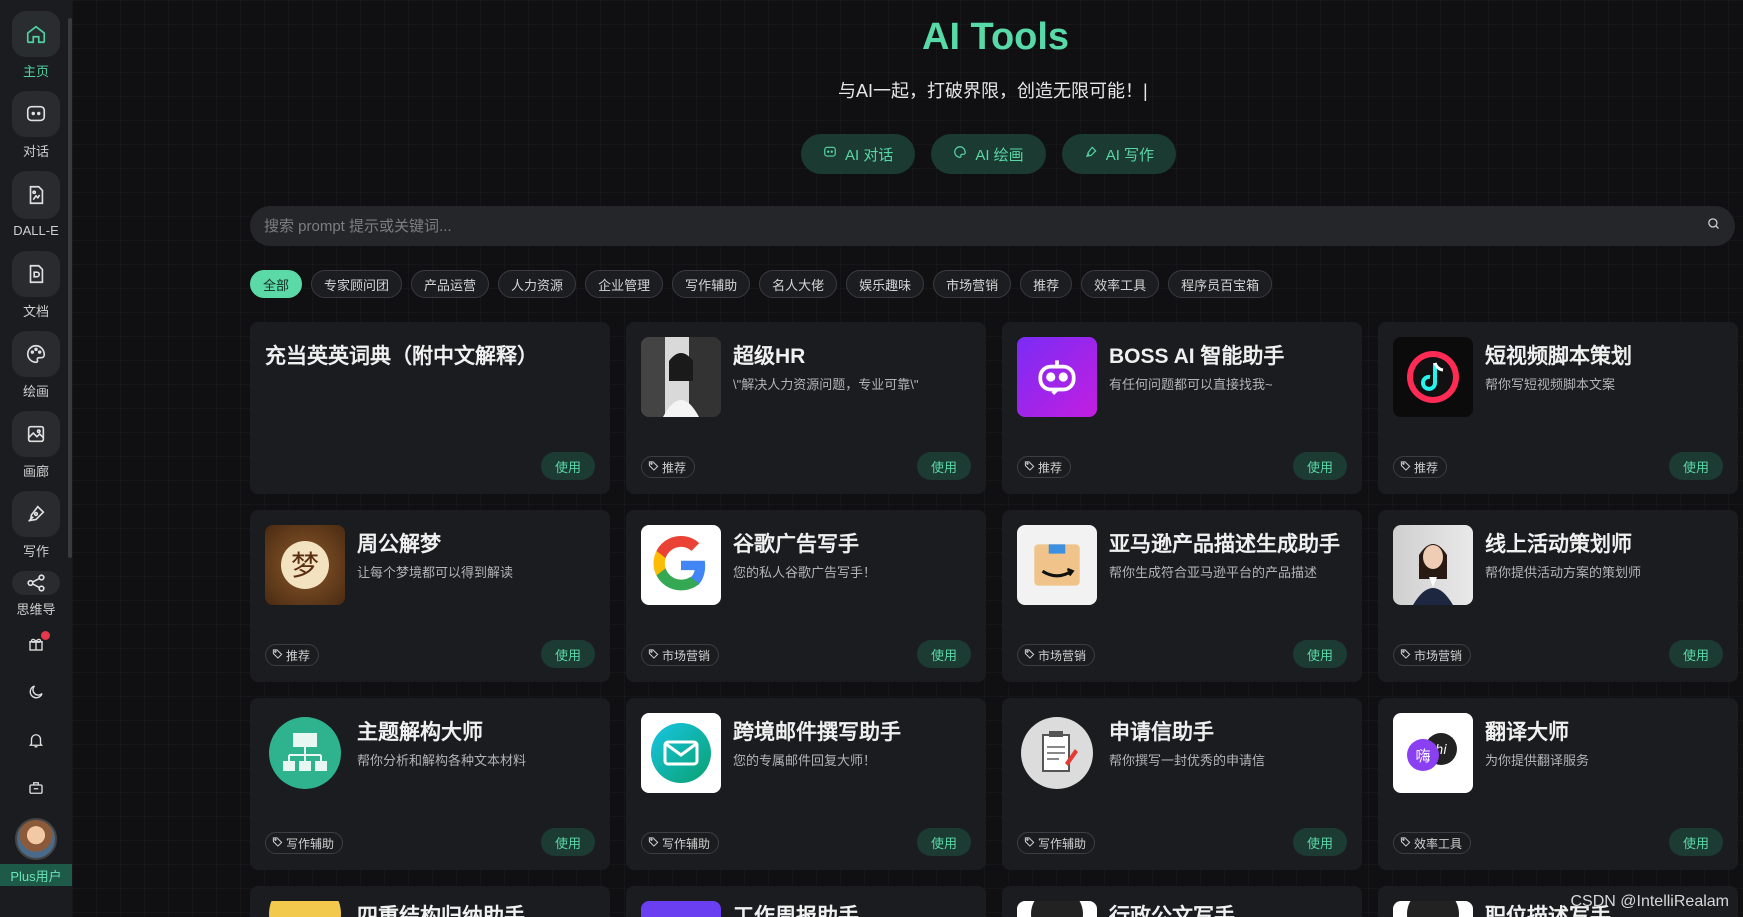  I want to click on prompt-card: 跨境邮件撰写助手您的专属邮件回复大师！ 写作辅助 使用, so click(806, 784).